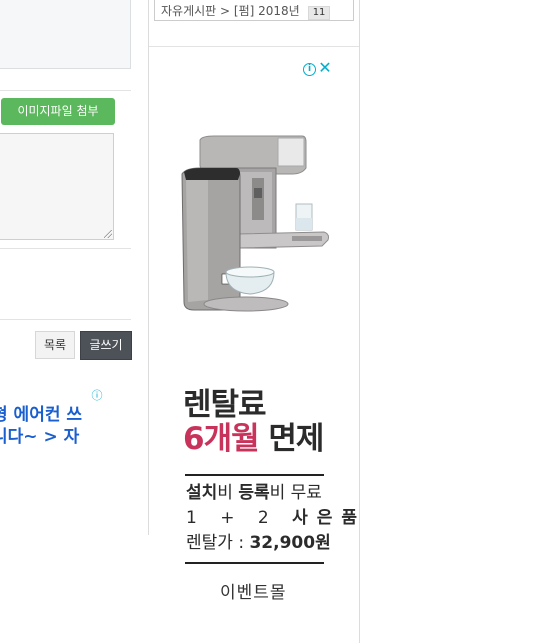  I want to click on hot-post-item: 자유게시판 > [펌] 2018년 11, so click(254, 10).